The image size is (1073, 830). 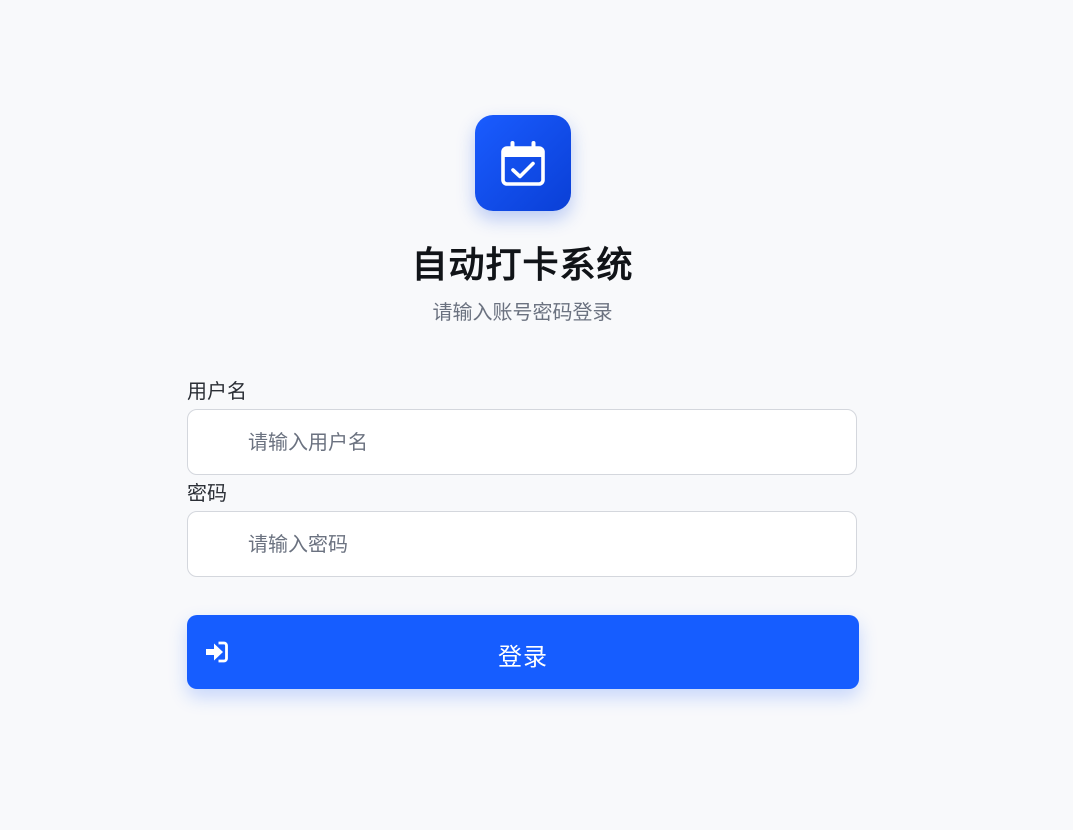 What do you see at coordinates (523, 657) in the screenshot?
I see `login-button-label: 登录` at bounding box center [523, 657].